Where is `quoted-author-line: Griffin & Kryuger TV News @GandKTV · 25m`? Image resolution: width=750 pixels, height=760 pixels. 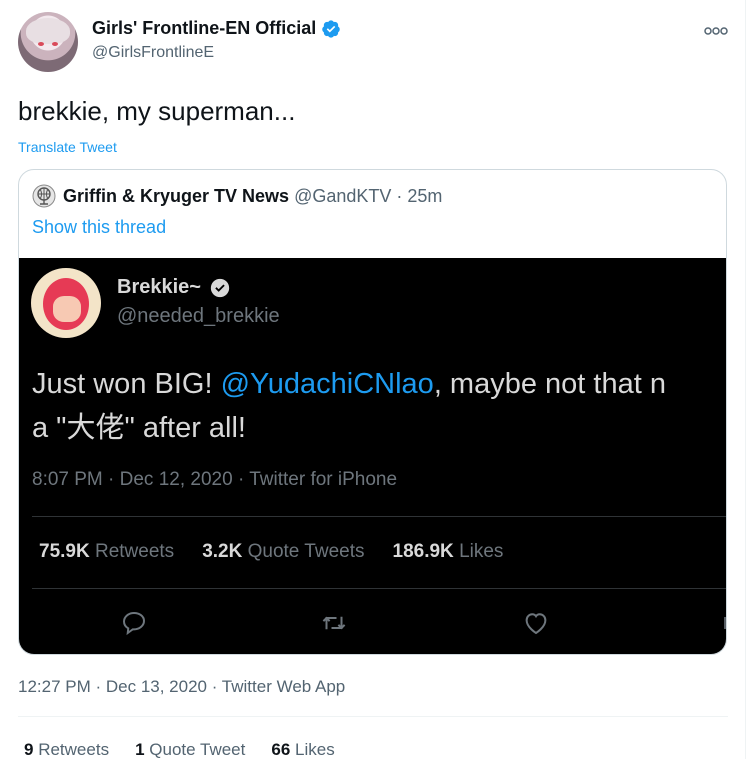 quoted-author-line: Griffin & Kryuger TV News @GandKTV · 25m is located at coordinates (252, 196).